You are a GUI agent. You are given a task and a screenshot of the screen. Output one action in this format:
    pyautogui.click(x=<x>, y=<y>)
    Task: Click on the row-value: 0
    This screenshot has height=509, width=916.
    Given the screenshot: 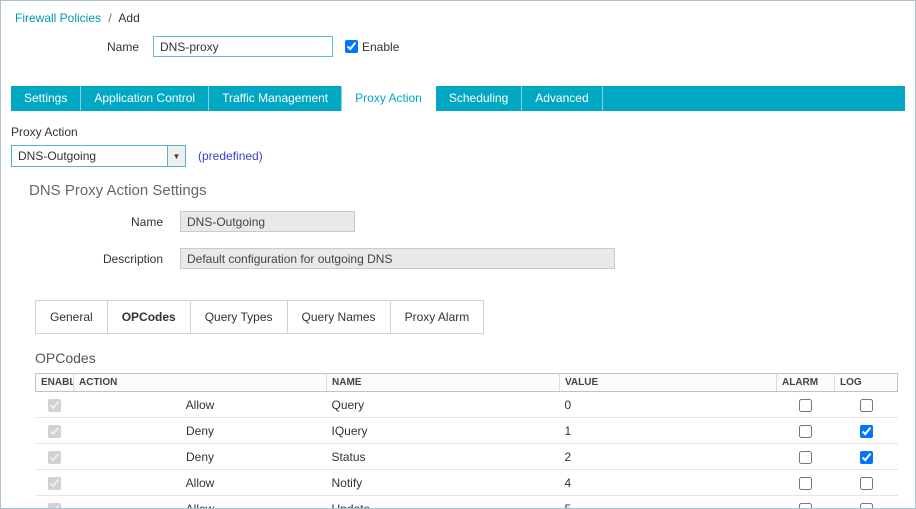 What is the action you would take?
    pyautogui.click(x=668, y=404)
    